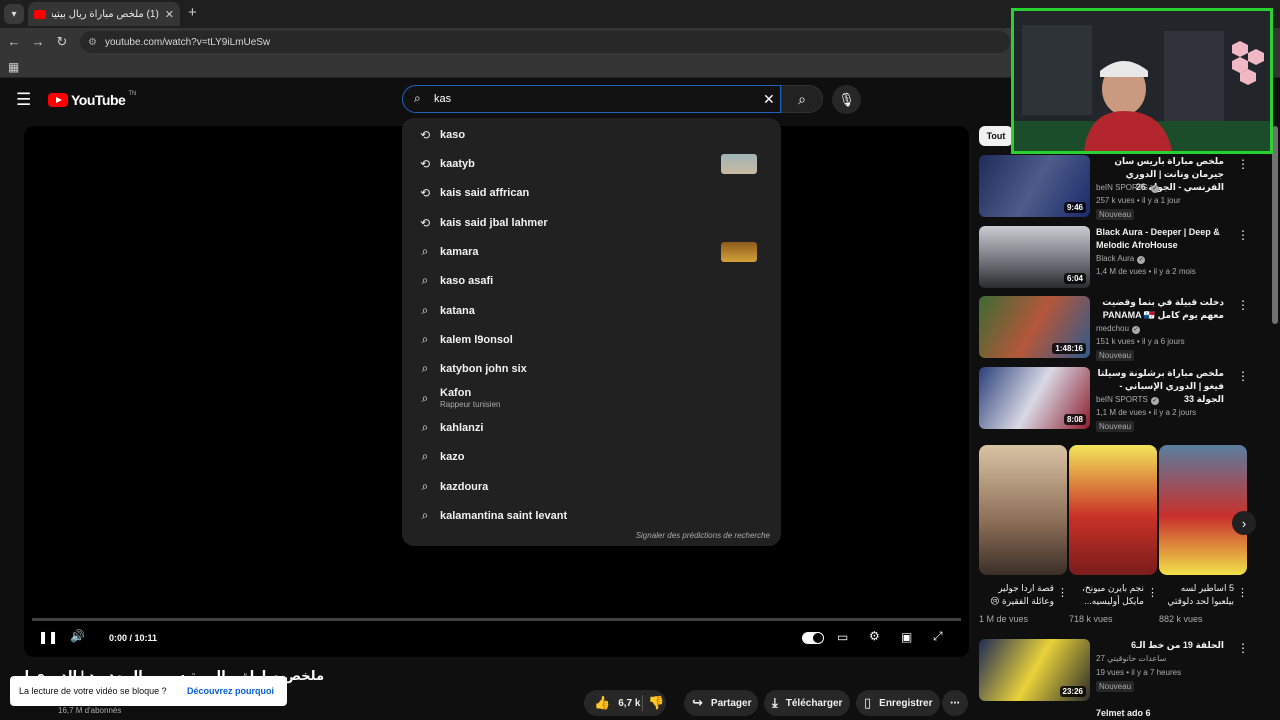  What do you see at coordinates (807, 703) in the screenshot?
I see `download-button: ⤓ Télécharger` at bounding box center [807, 703].